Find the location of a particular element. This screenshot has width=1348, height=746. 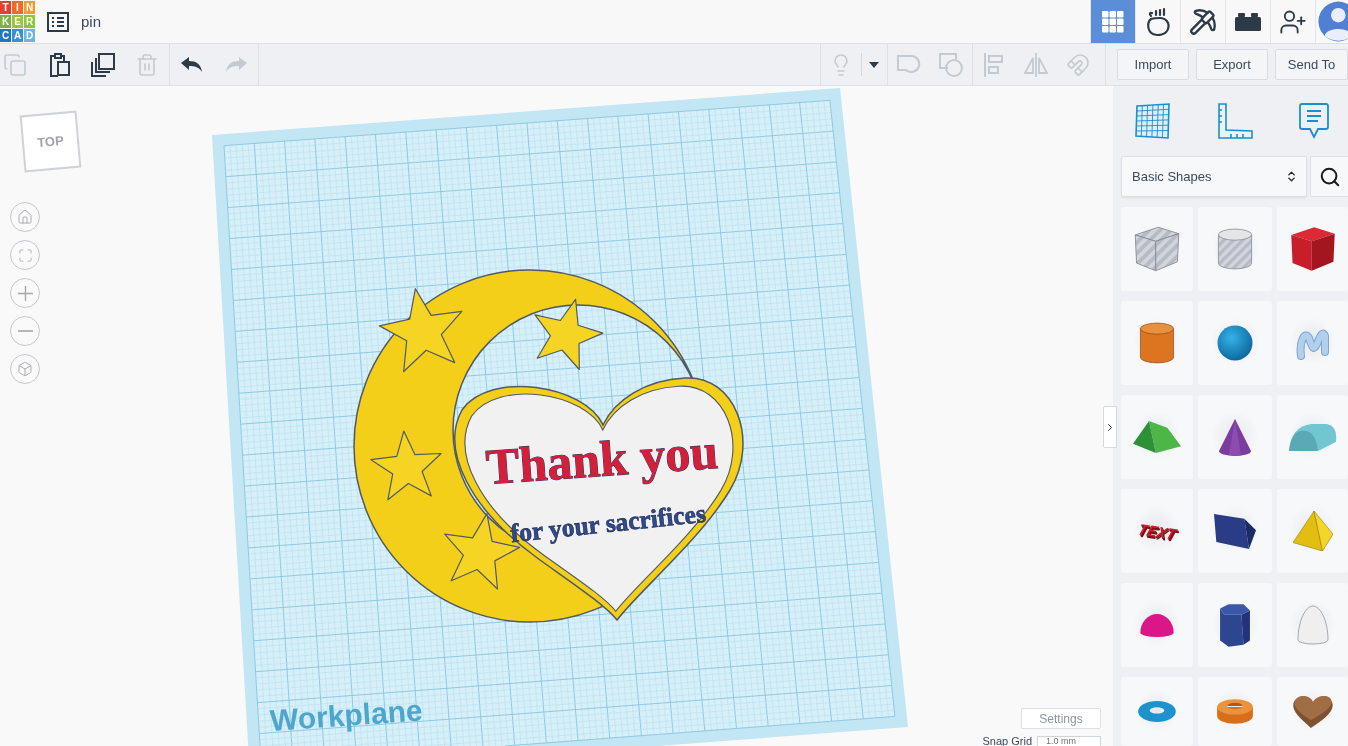

send-to-button: Send To is located at coordinates (1311, 64).